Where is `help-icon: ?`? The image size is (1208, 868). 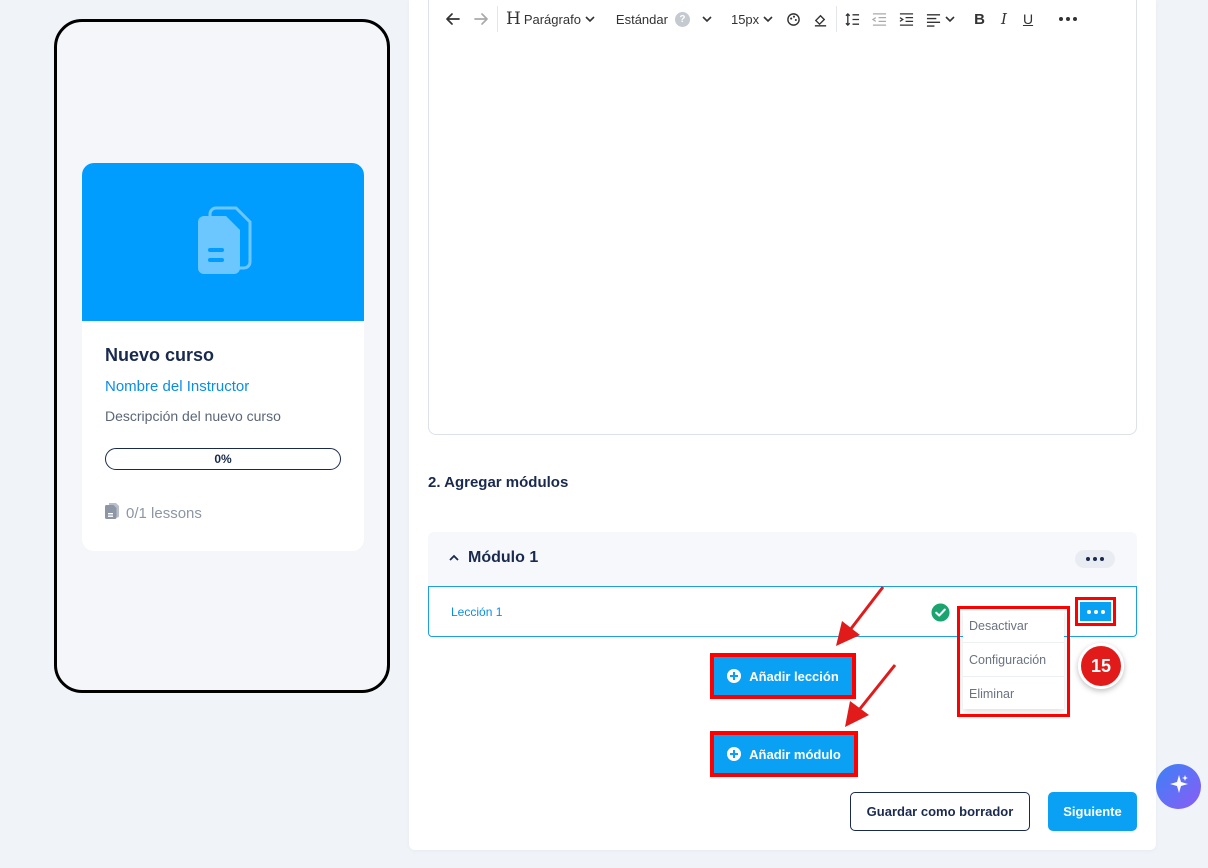 help-icon: ? is located at coordinates (682, 19).